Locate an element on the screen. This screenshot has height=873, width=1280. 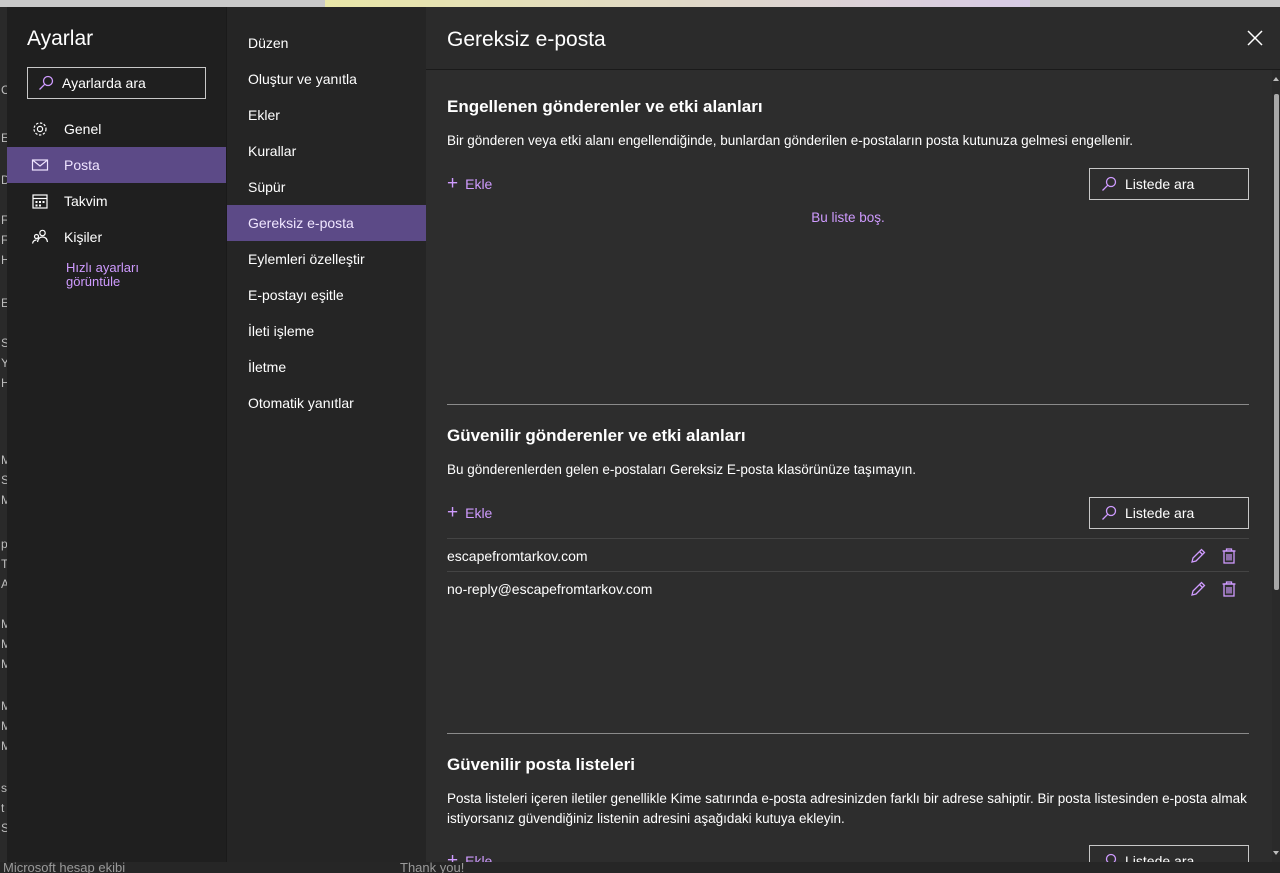
blocked-section-title: Engellenen gönderenler ve etki alanları is located at coordinates (605, 106).